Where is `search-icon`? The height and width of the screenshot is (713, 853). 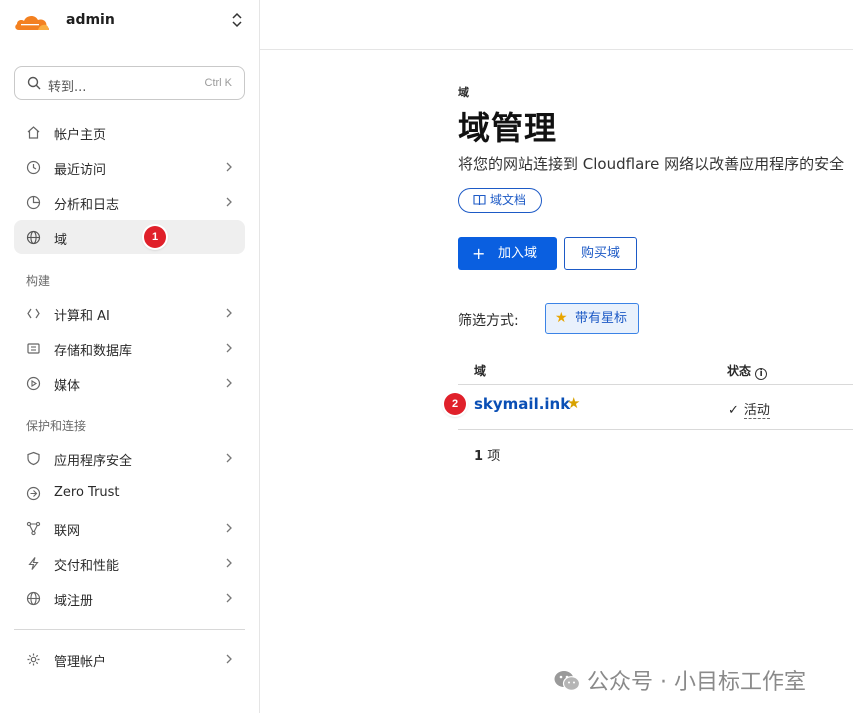
search-icon is located at coordinates (34, 83).